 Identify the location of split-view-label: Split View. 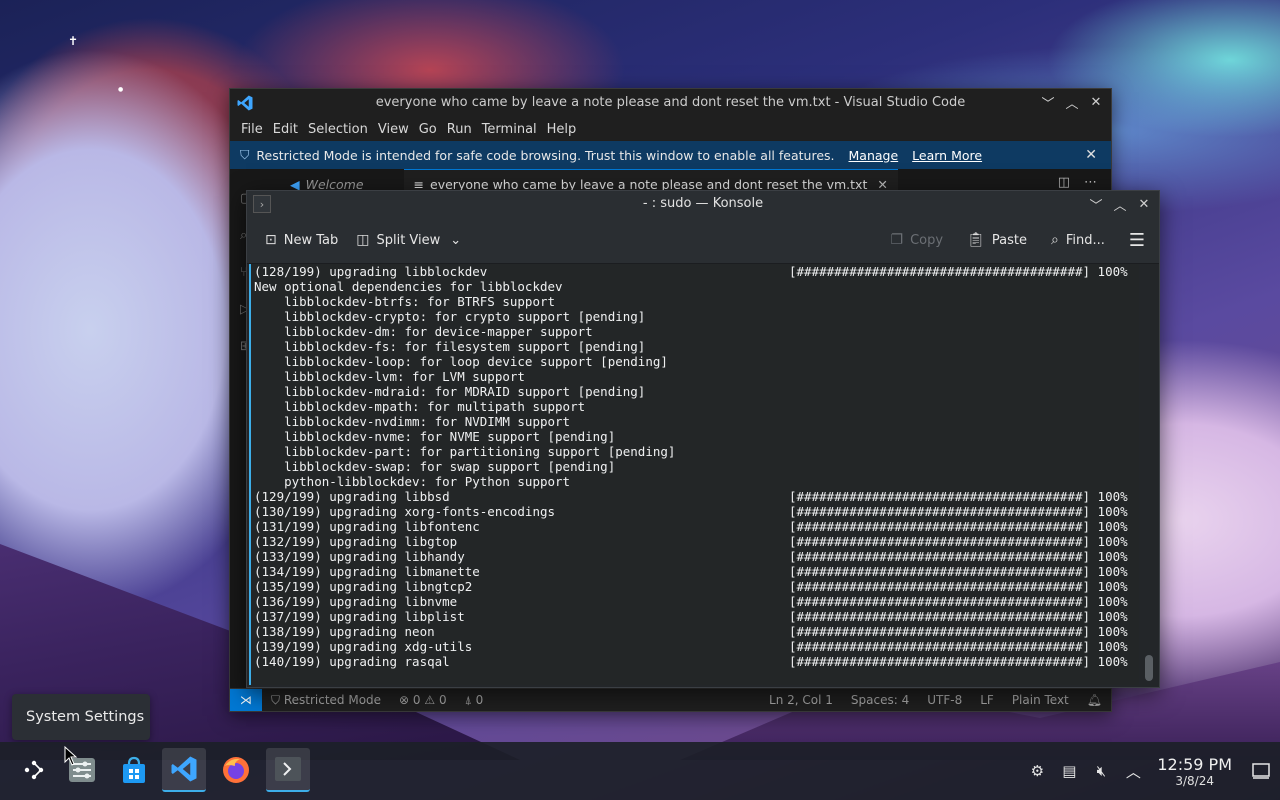
(408, 240).